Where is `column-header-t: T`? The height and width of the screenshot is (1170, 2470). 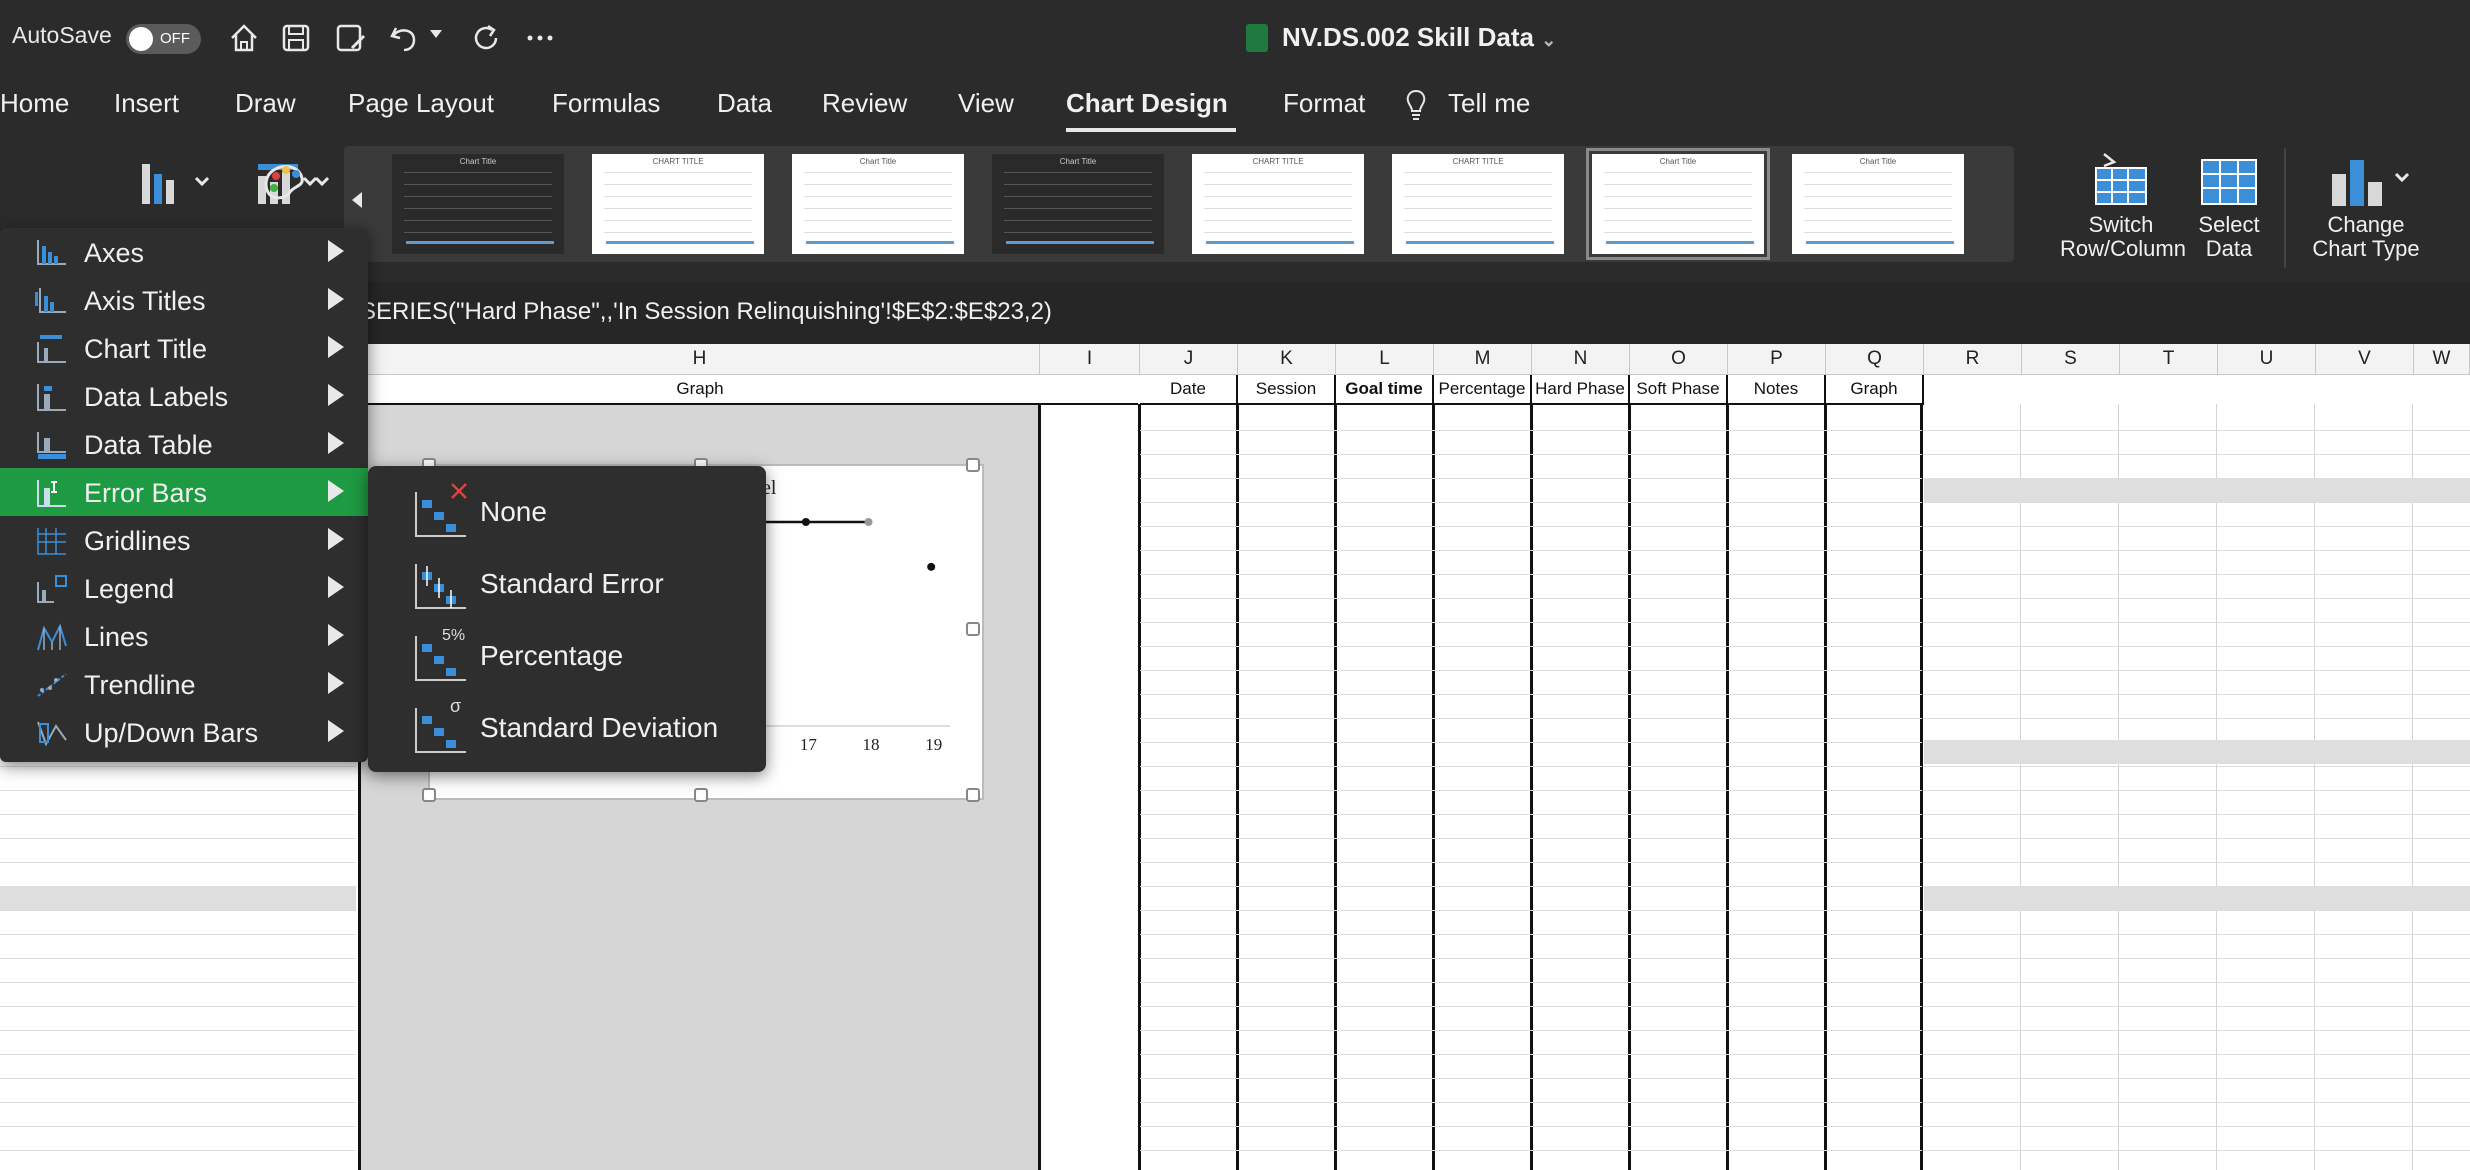 column-header-t: T is located at coordinates (2169, 359).